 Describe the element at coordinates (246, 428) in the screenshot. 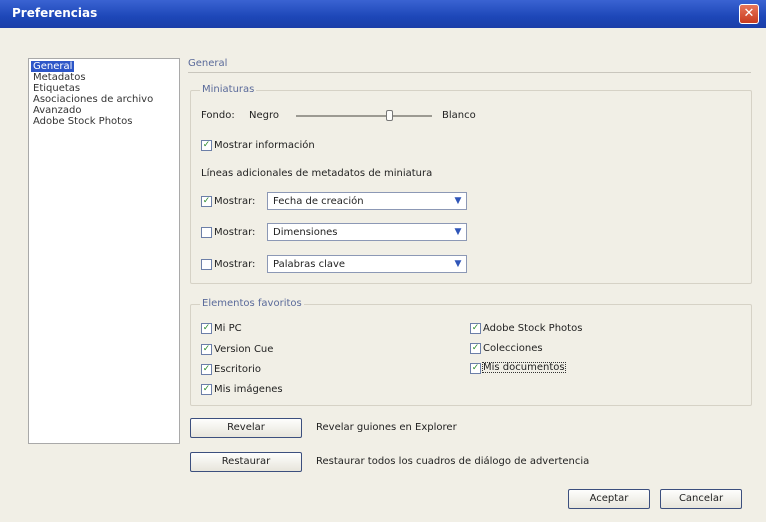

I see `reveal-button: Revelar` at that location.